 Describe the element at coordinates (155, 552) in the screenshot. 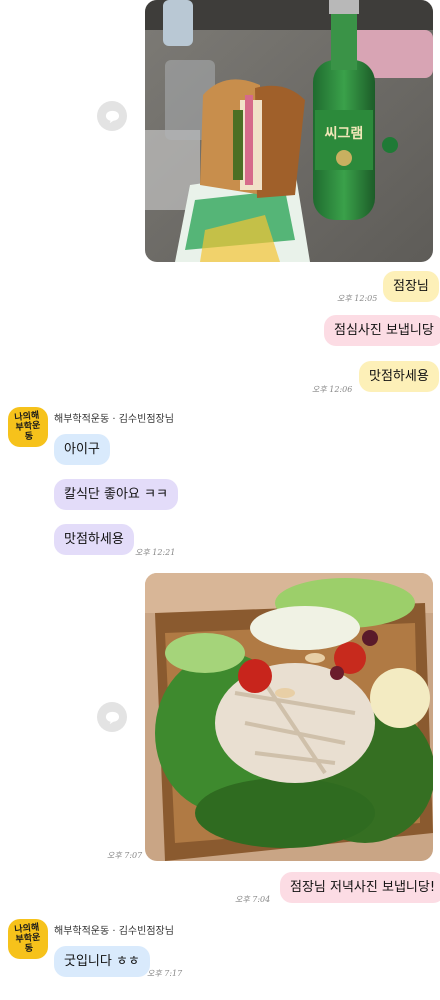

I see `message-time: 오후 12:21` at that location.